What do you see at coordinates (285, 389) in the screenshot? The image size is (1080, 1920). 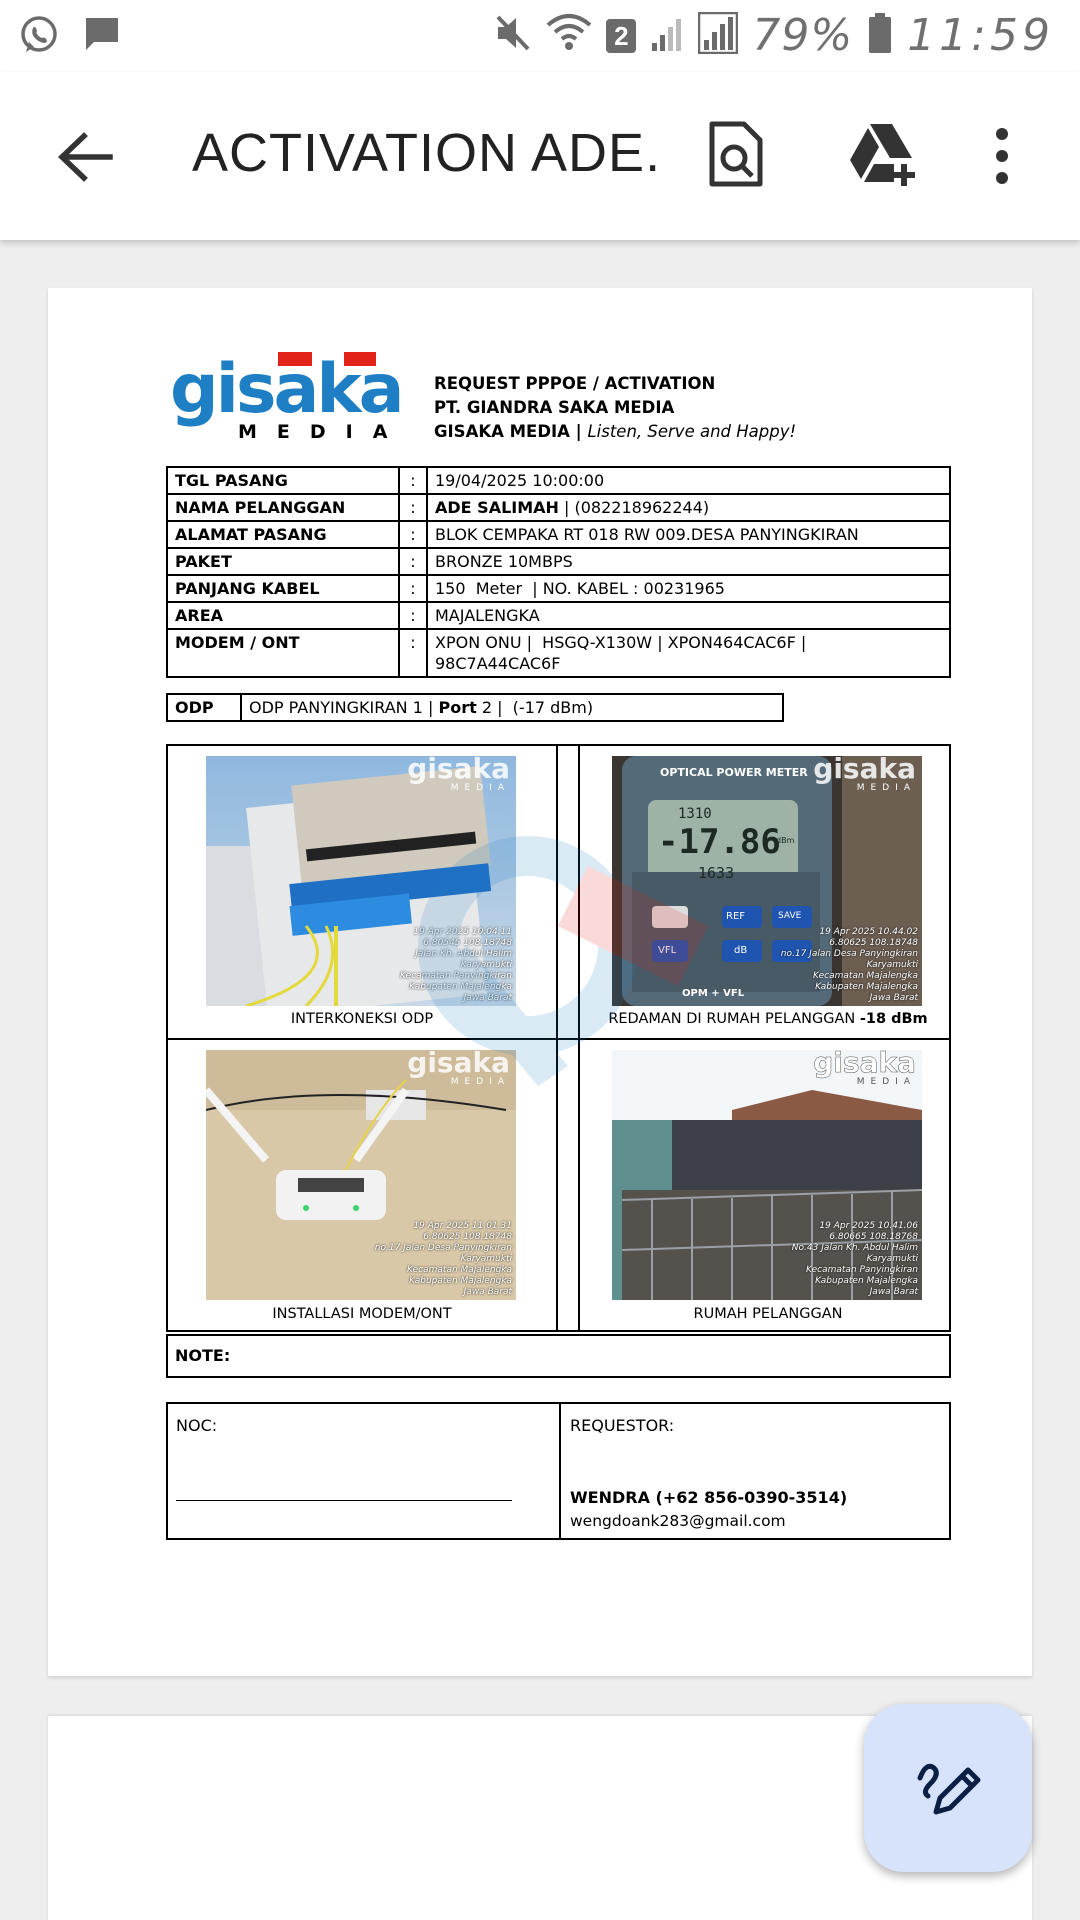 I see `svg-text: gisaka` at bounding box center [285, 389].